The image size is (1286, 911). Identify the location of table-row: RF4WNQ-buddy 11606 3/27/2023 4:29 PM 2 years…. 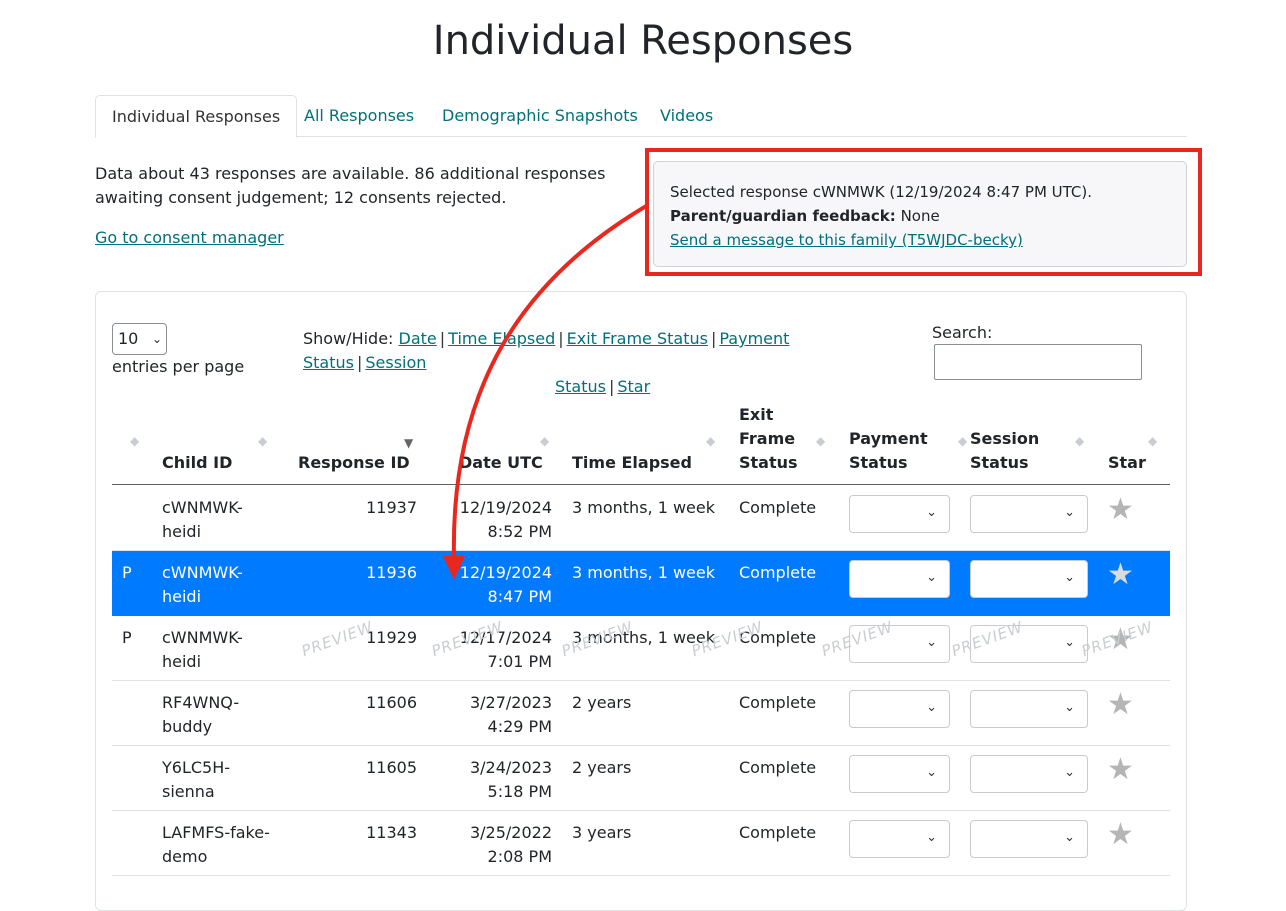
(641, 713).